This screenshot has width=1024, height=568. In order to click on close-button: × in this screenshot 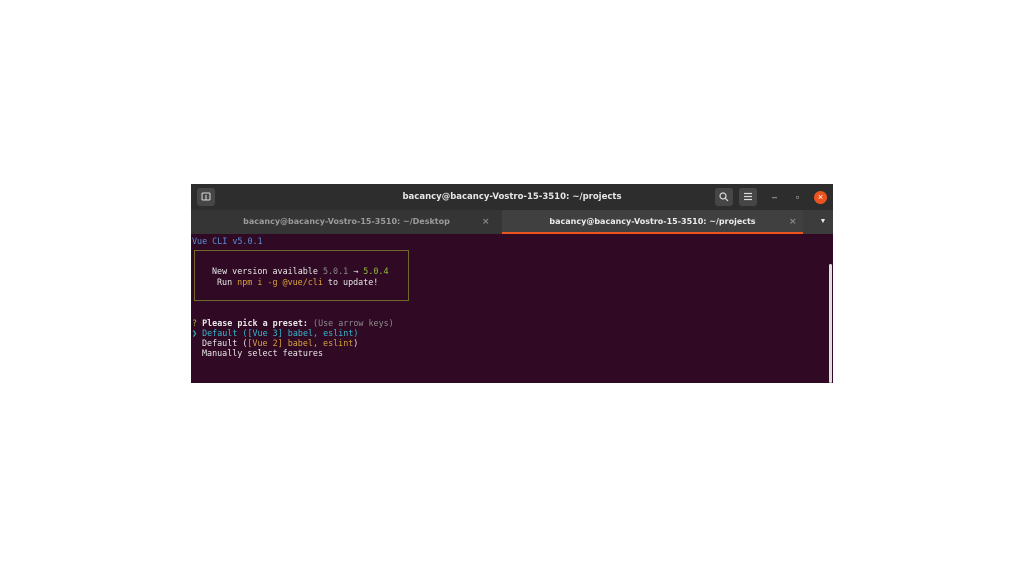, I will do `click(820, 197)`.